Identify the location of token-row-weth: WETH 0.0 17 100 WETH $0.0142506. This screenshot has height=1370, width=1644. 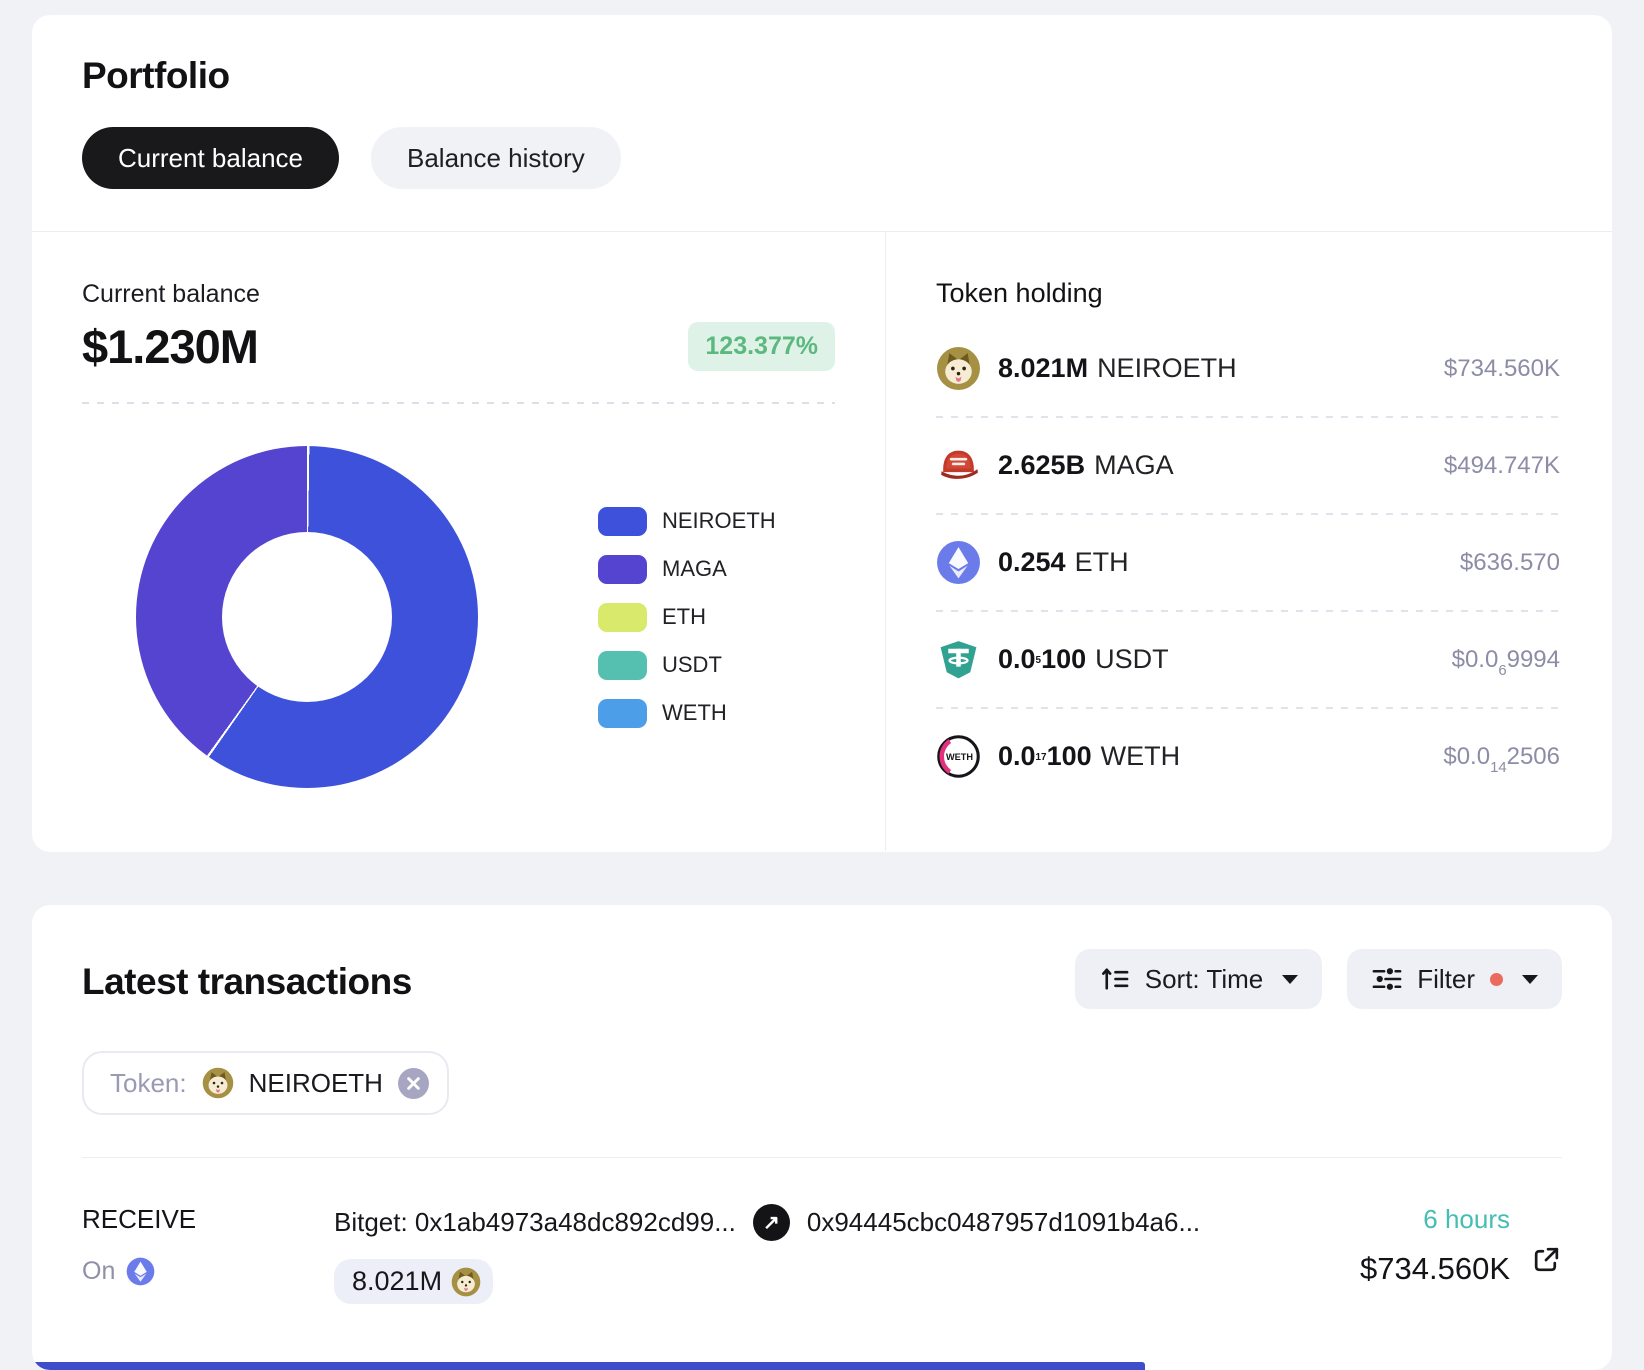
(1248, 756).